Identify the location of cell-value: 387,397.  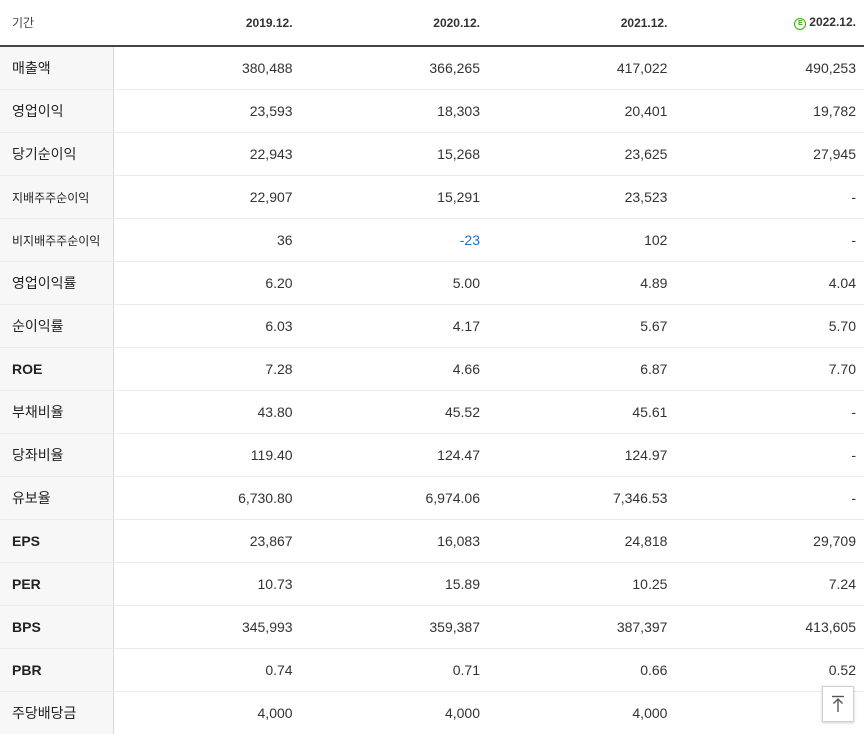
(582, 627).